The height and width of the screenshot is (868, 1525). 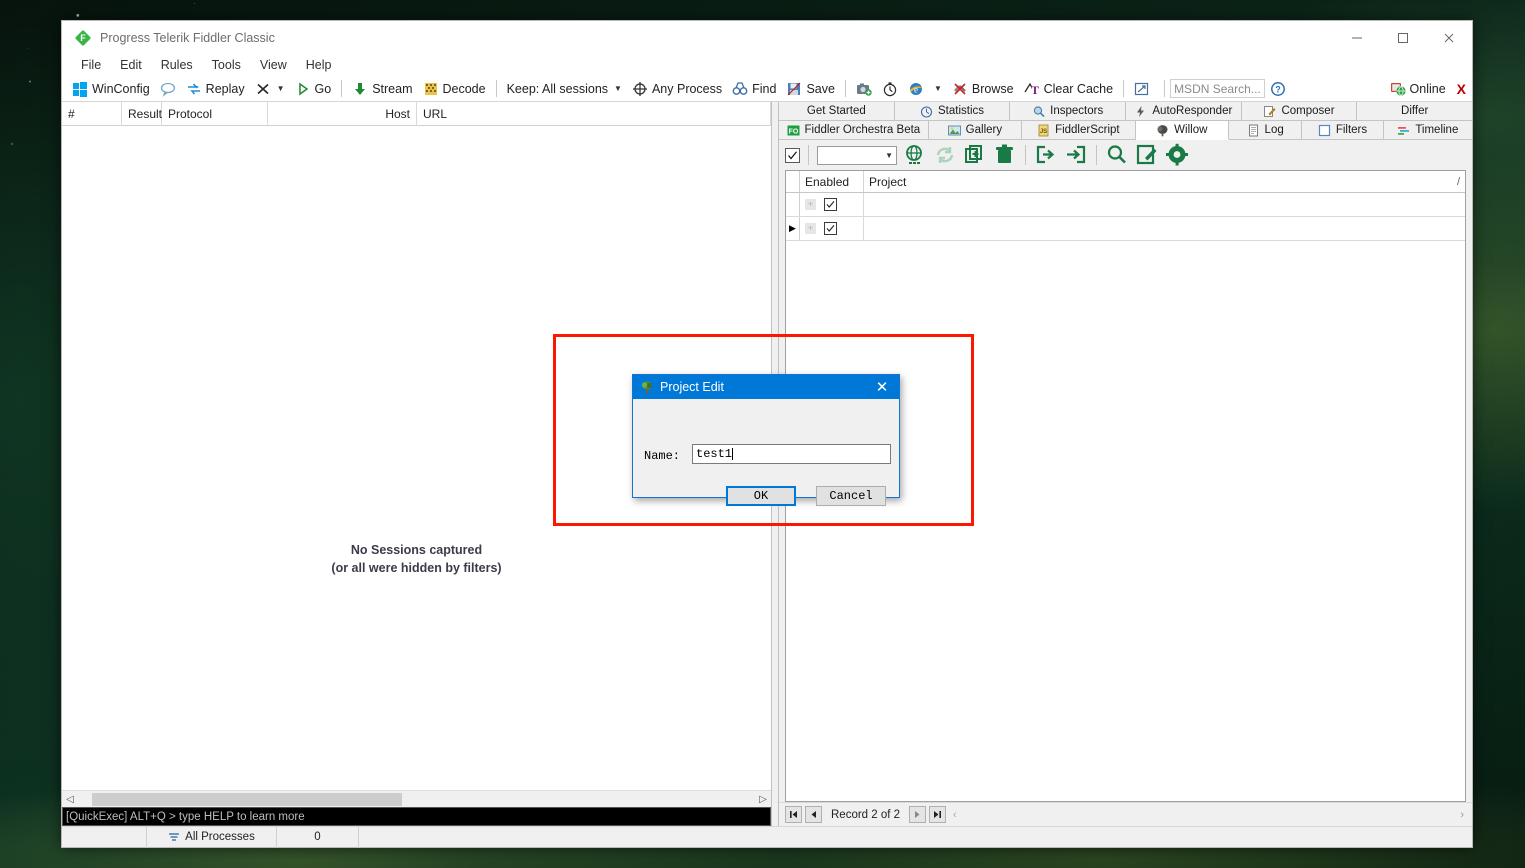 What do you see at coordinates (854, 130) in the screenshot?
I see `tab-fiddler-orchestra: FO Fiddler Orchestra Beta` at bounding box center [854, 130].